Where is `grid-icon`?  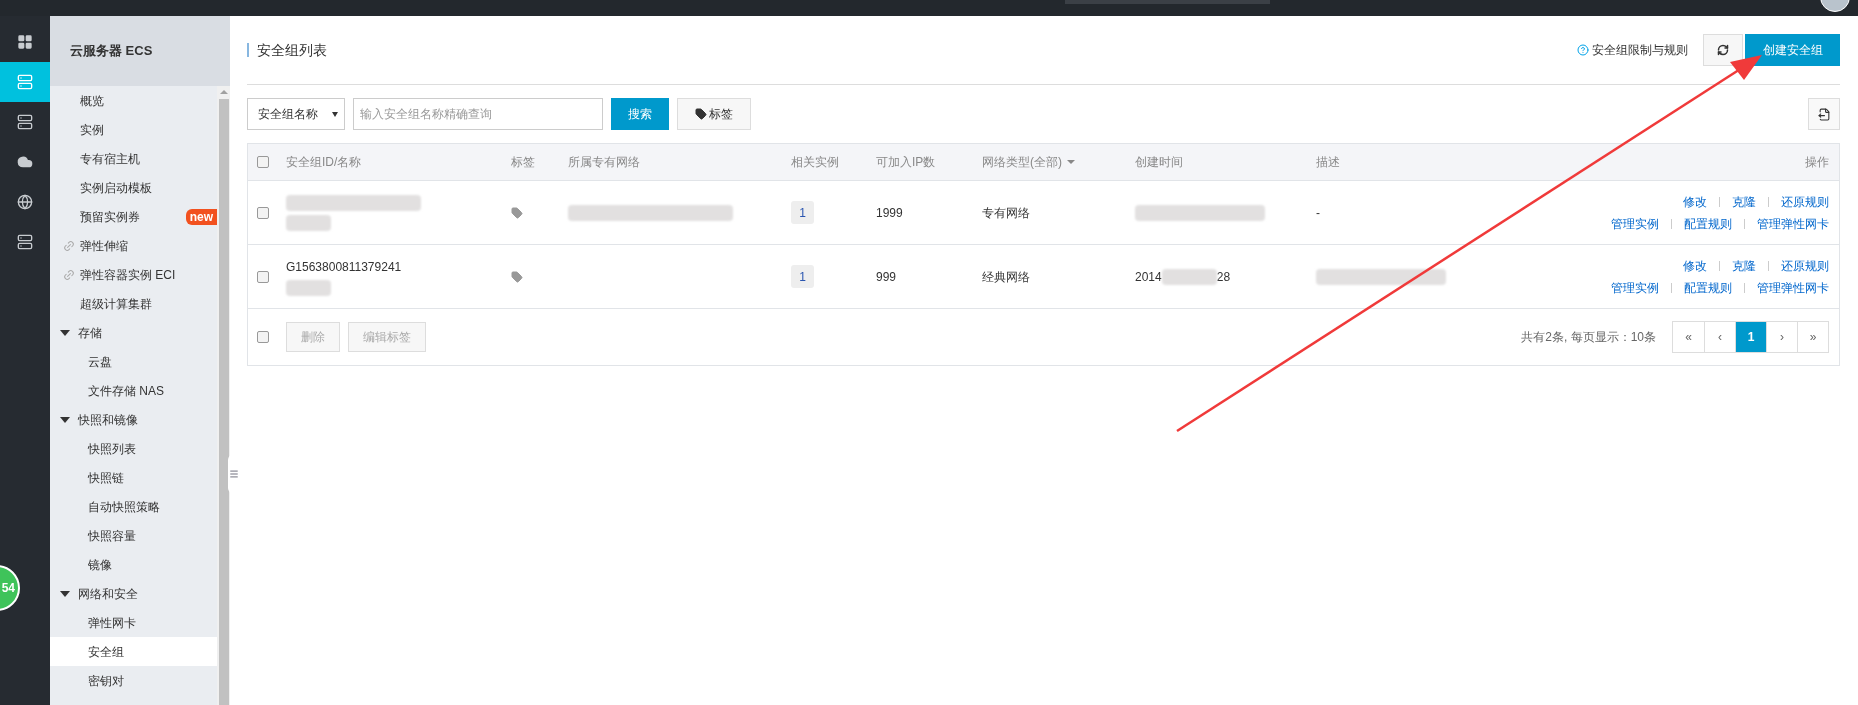 grid-icon is located at coordinates (25, 42).